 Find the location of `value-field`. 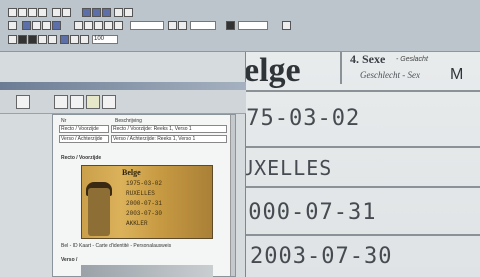

value-field is located at coordinates (147, 25).